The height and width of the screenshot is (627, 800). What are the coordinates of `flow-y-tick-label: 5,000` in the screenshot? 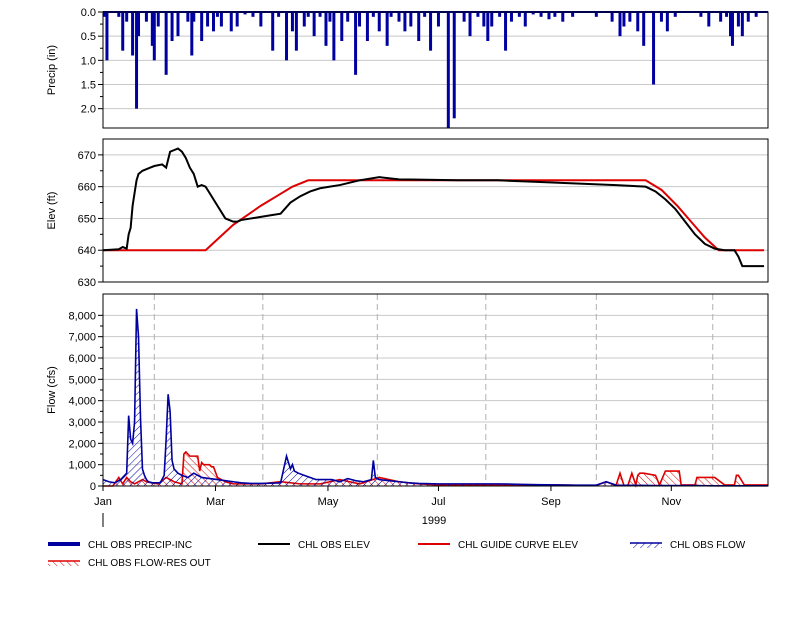 It's located at (82, 380).